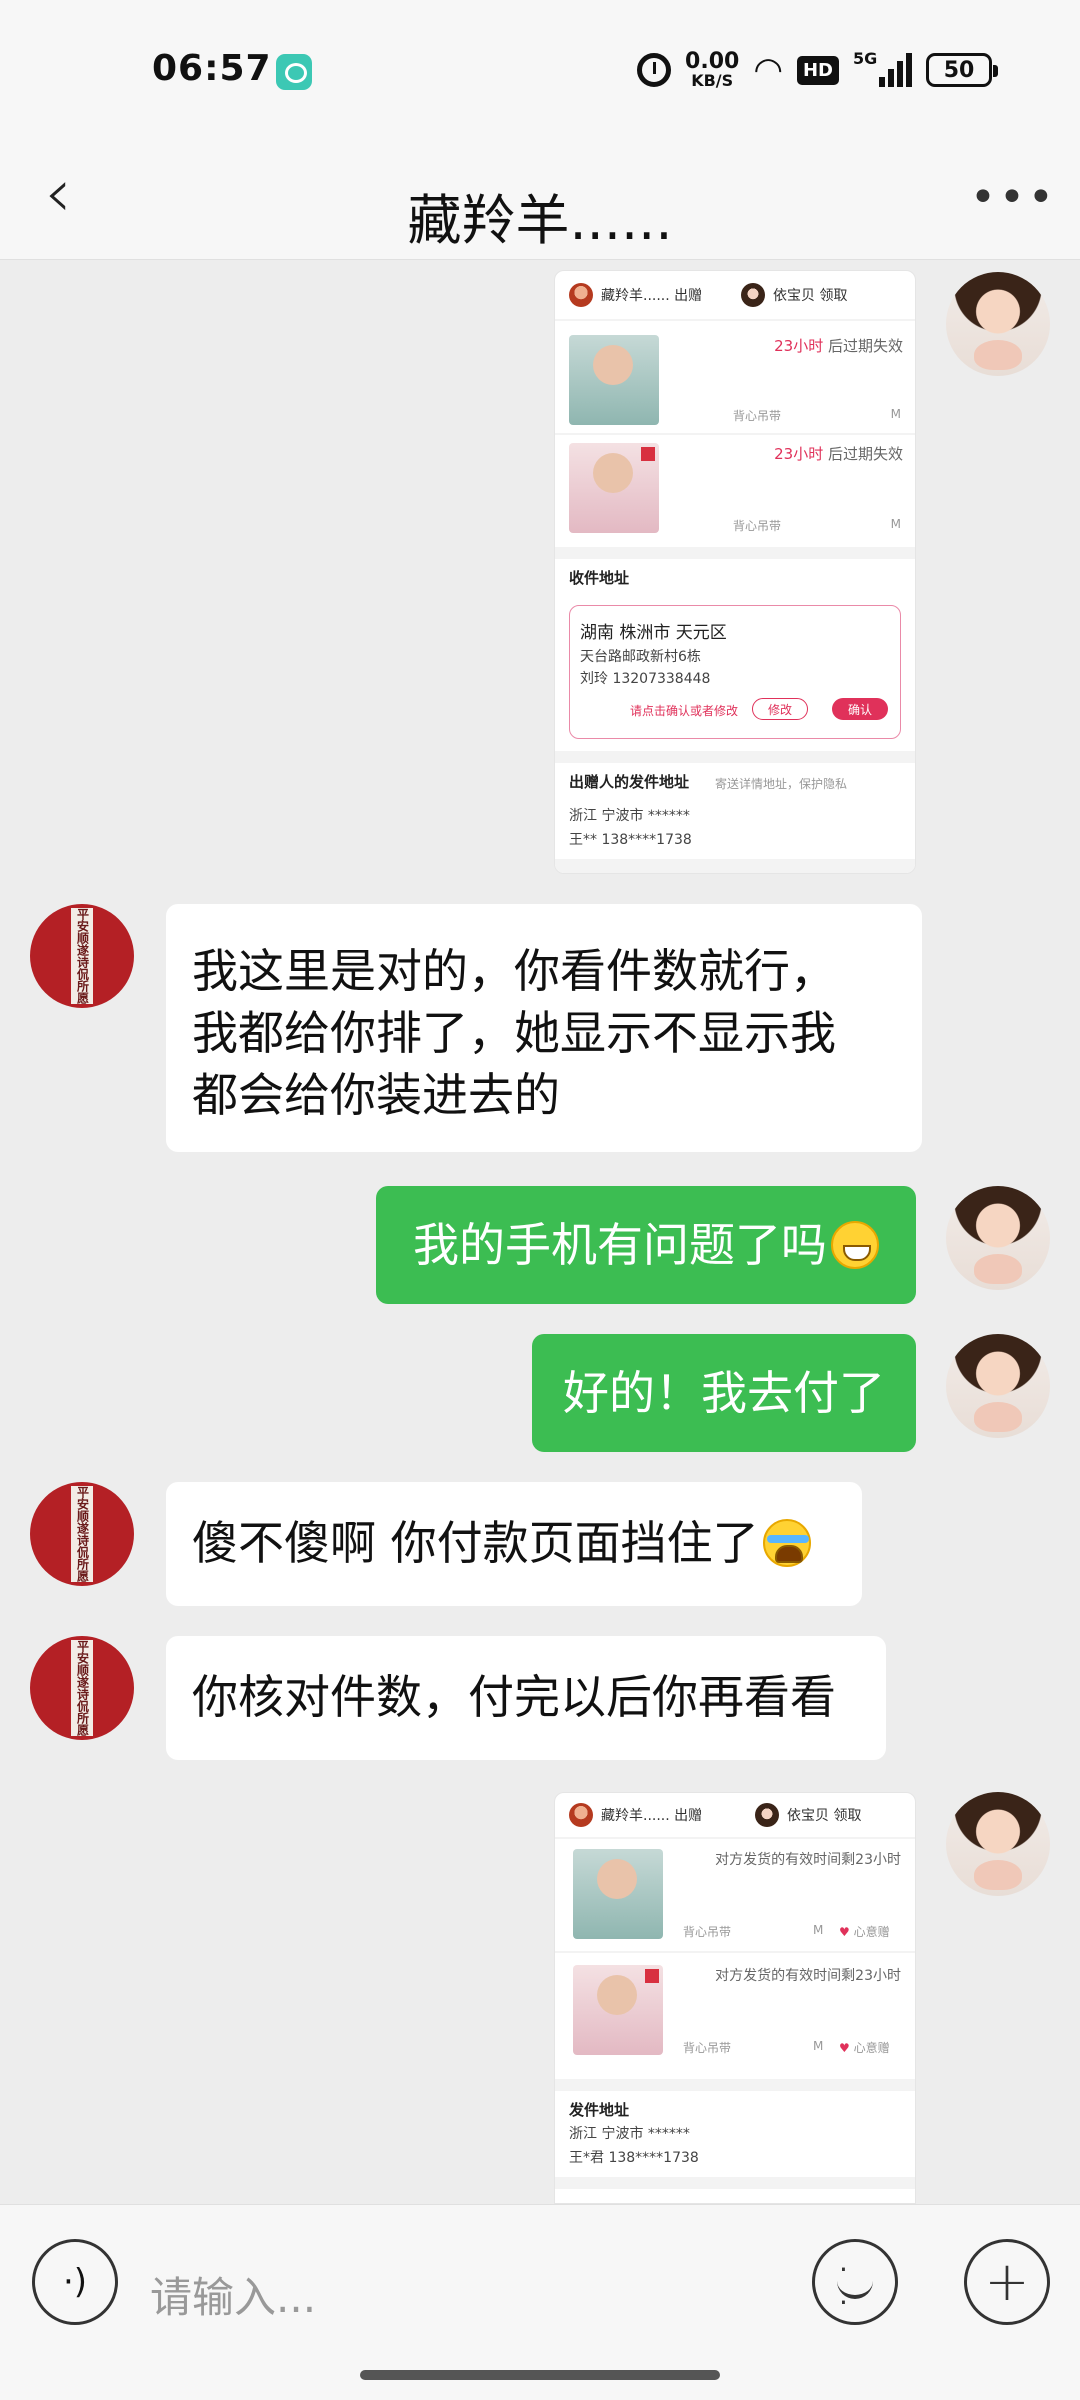 Image resolution: width=1080 pixels, height=2400 pixels. What do you see at coordinates (1007, 2282) in the screenshot?
I see `more-actions-plus-button: +` at bounding box center [1007, 2282].